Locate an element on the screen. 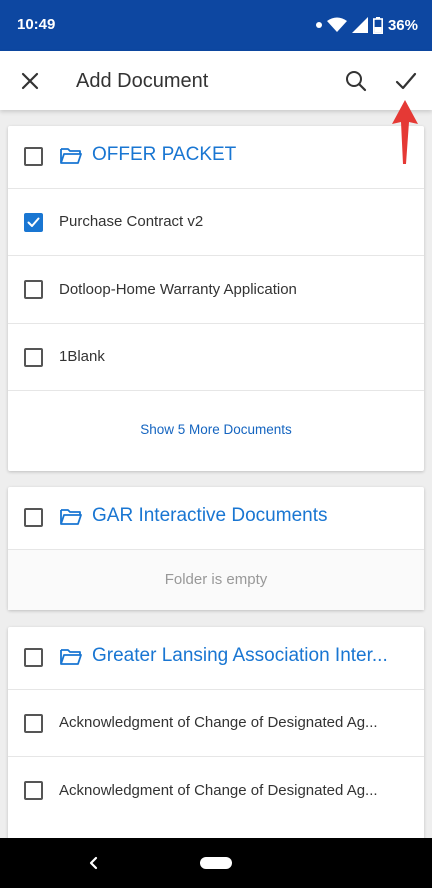 The width and height of the screenshot is (432, 888). battery-percent: 36% is located at coordinates (402, 25).